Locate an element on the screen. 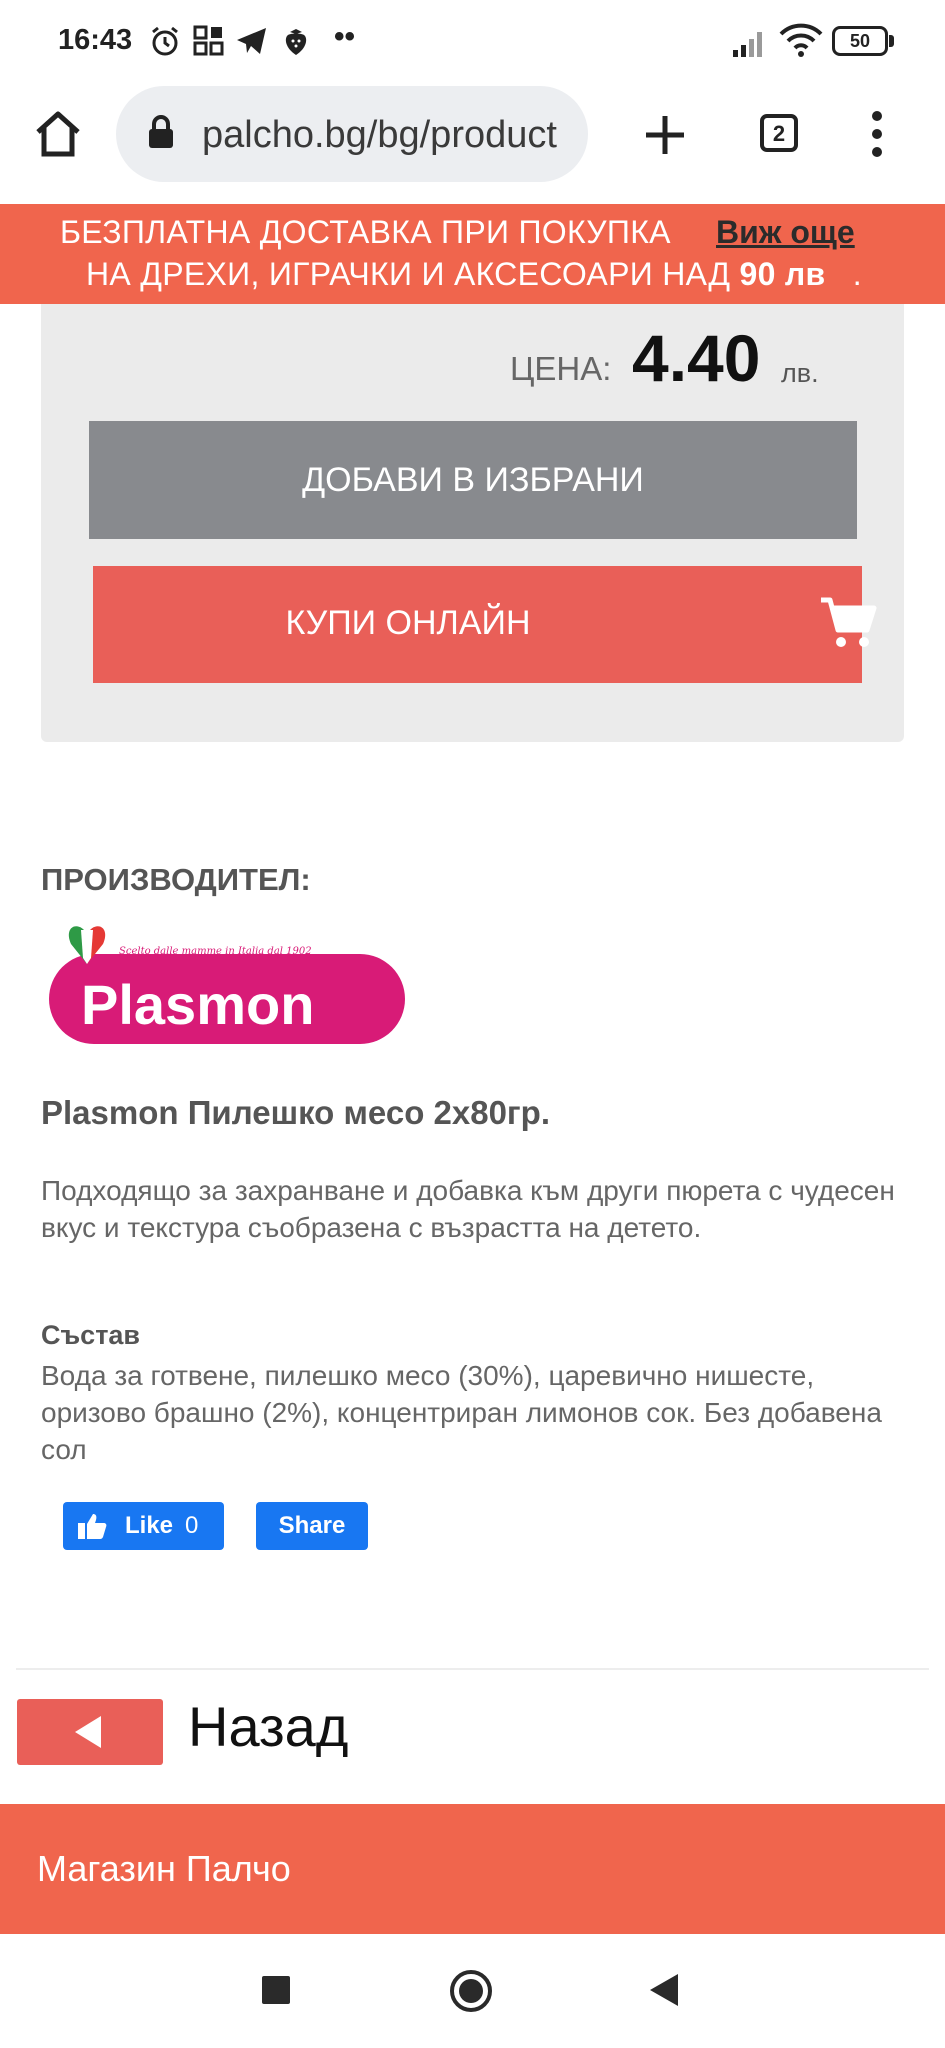  new-tab-icon is located at coordinates (665, 135).